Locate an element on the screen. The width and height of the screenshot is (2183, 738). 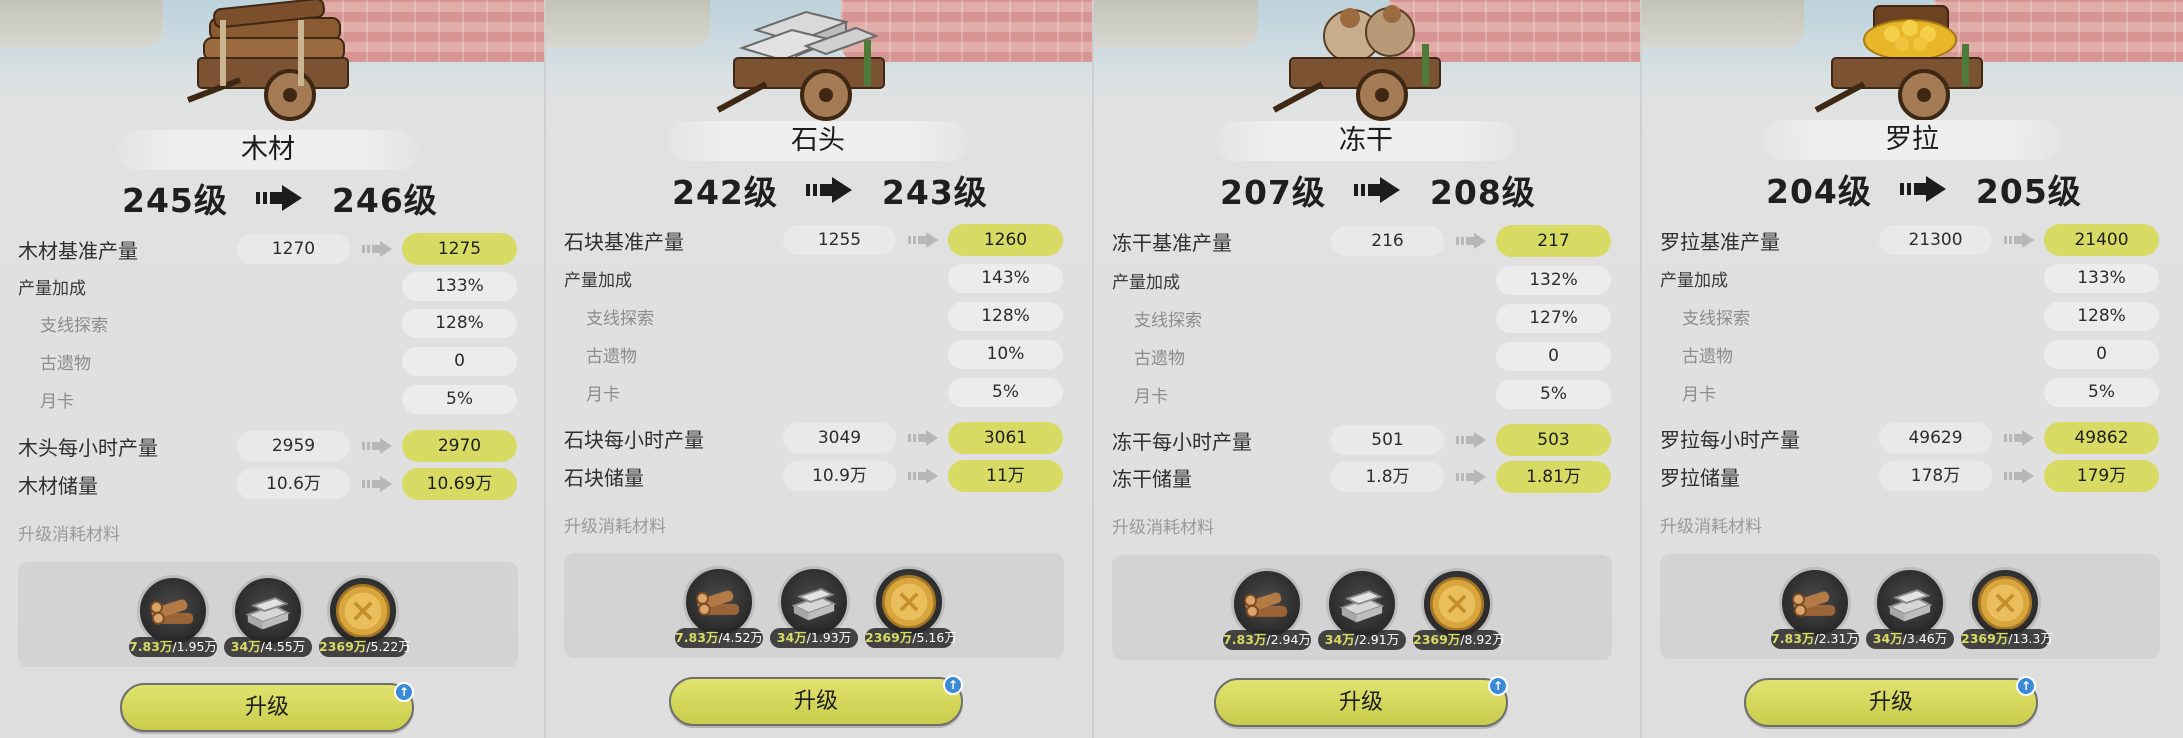
hourly-output-next: 2970 is located at coordinates (459, 446).